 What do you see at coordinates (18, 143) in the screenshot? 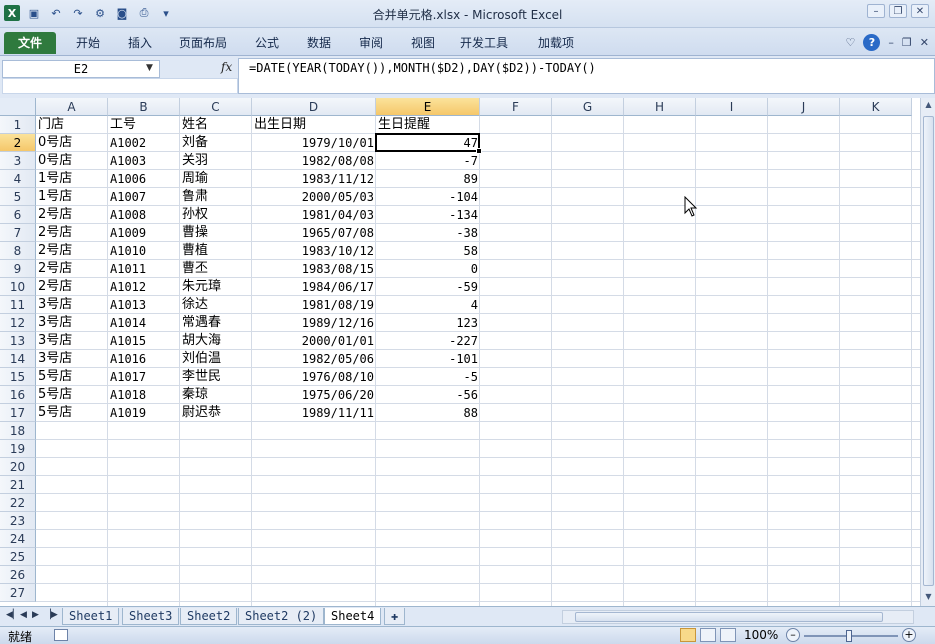
I see `row-header-2: 2` at bounding box center [18, 143].